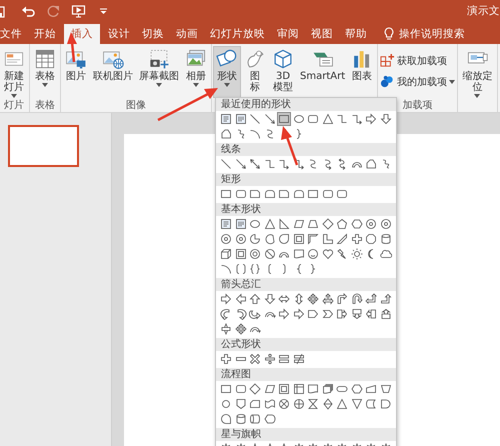 This screenshot has height=446, width=500. I want to click on ribbon-tab: 切换, so click(153, 34).